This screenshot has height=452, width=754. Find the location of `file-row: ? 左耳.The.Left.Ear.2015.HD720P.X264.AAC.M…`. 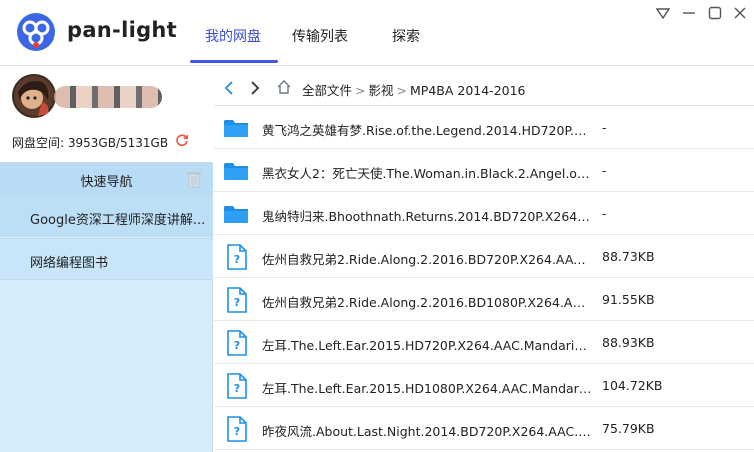

file-row: ? 左耳.The.Left.Ear.2015.HD720P.X264.AAC.M… is located at coordinates (484, 342).